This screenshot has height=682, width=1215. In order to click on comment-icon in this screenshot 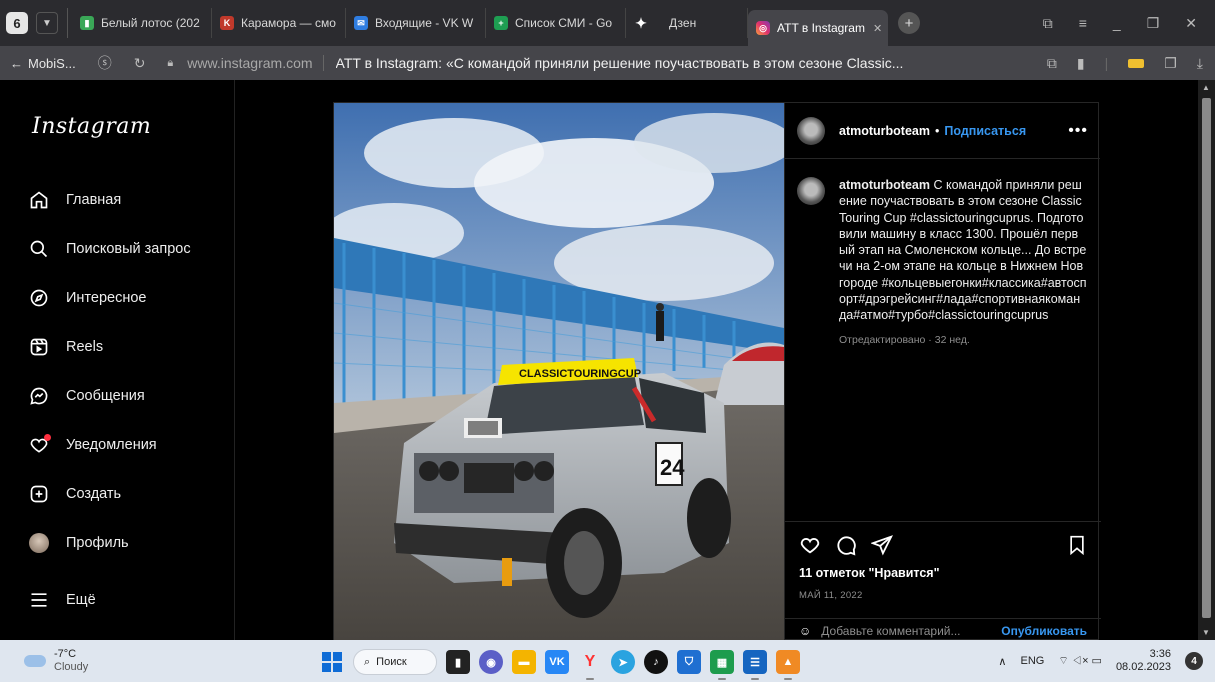, I will do `click(846, 547)`.